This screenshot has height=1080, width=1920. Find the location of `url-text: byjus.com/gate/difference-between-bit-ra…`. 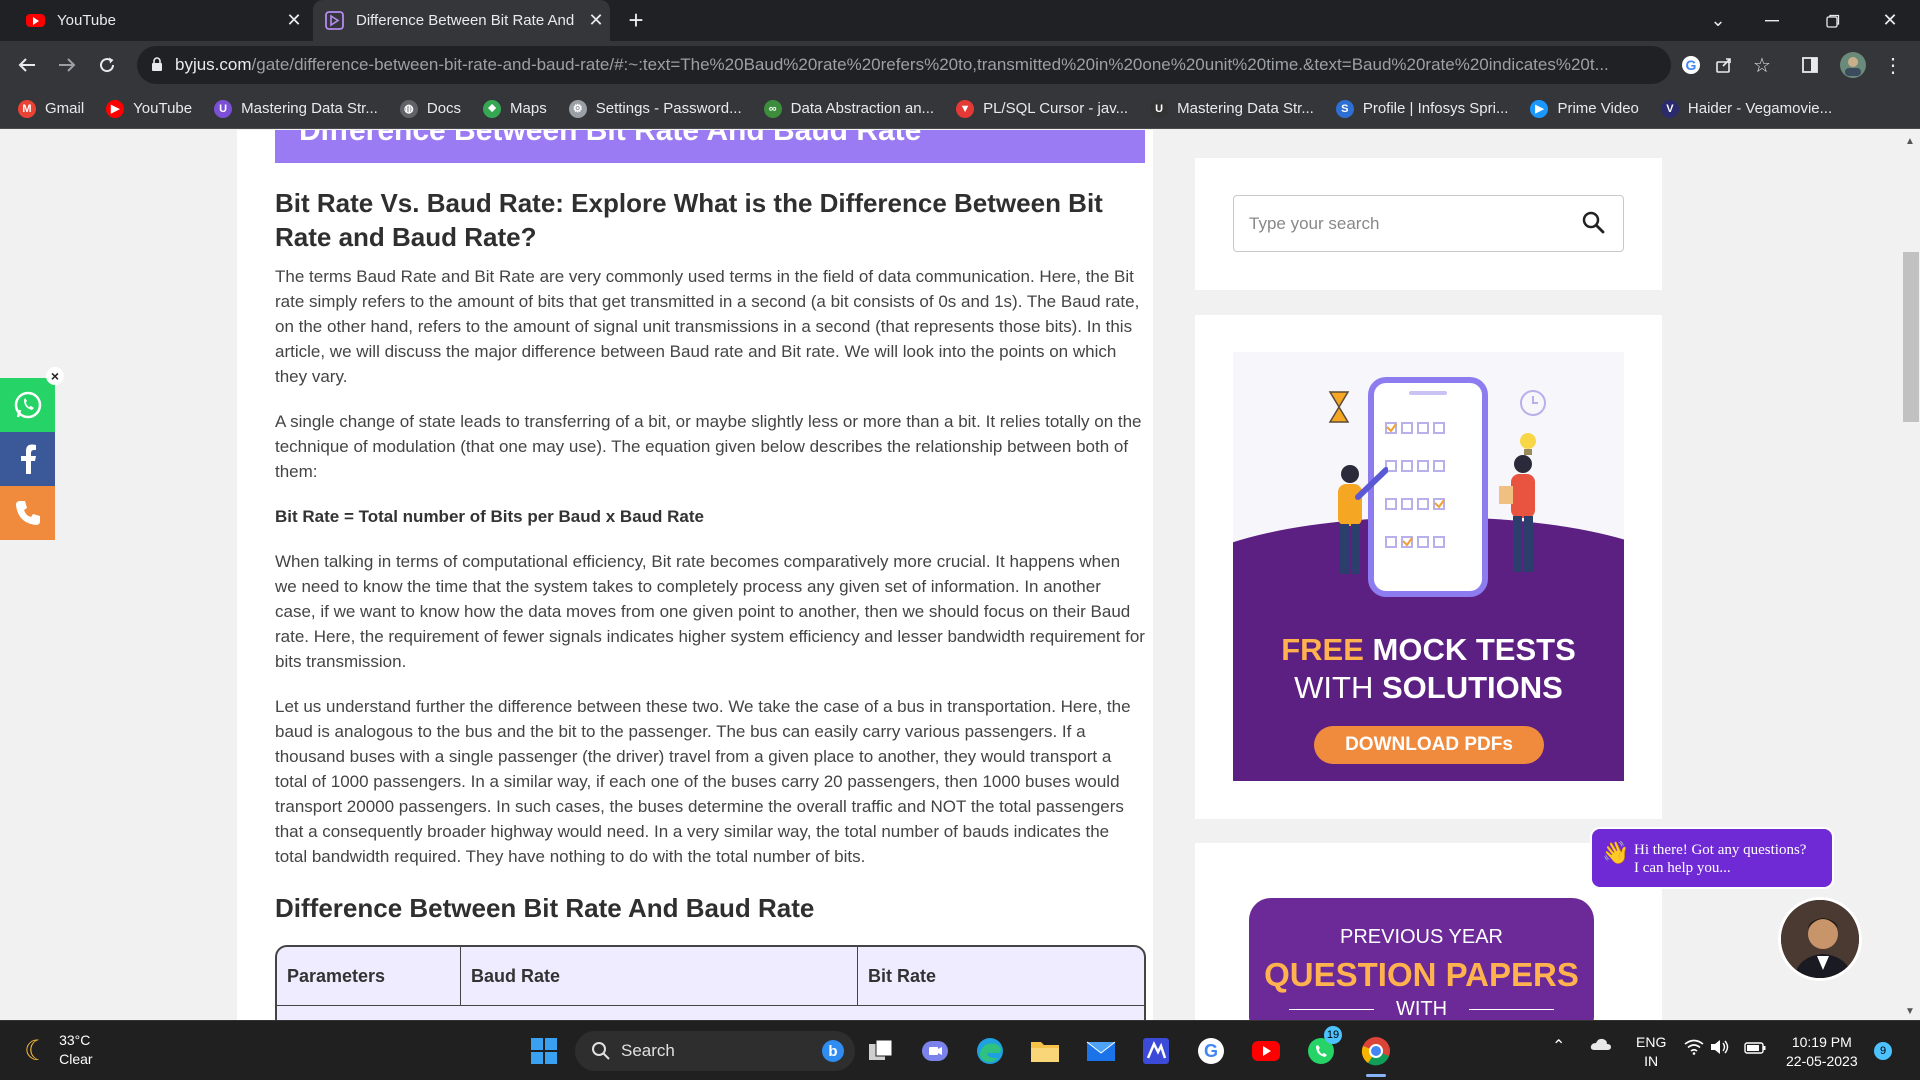

url-text: byjus.com/gate/difference-between-bit-ra… is located at coordinates (910, 65).